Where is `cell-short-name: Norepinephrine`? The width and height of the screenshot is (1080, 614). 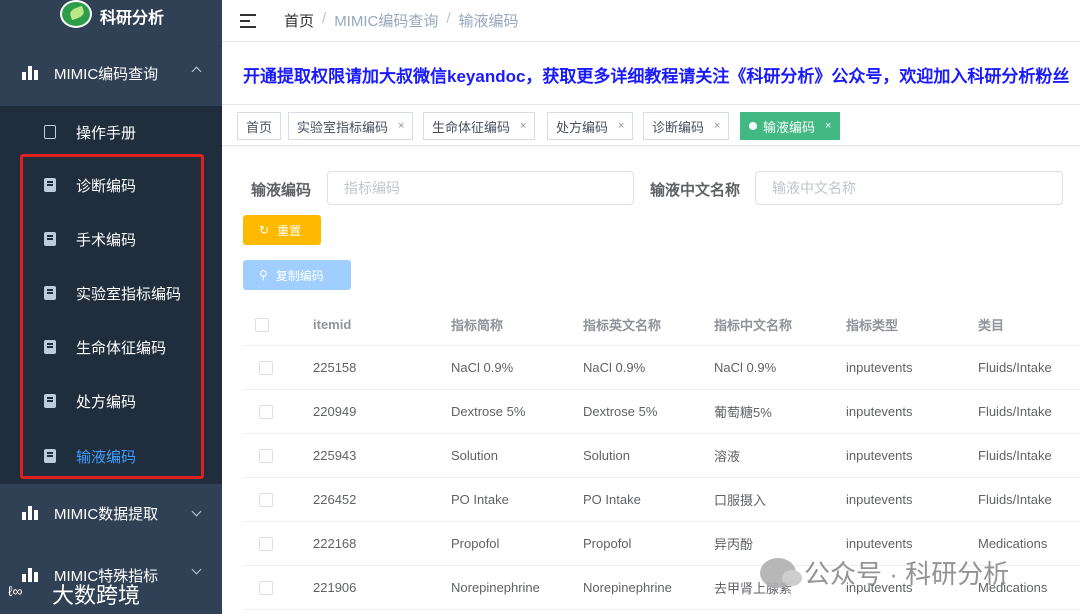 cell-short-name: Norepinephrine is located at coordinates (495, 587).